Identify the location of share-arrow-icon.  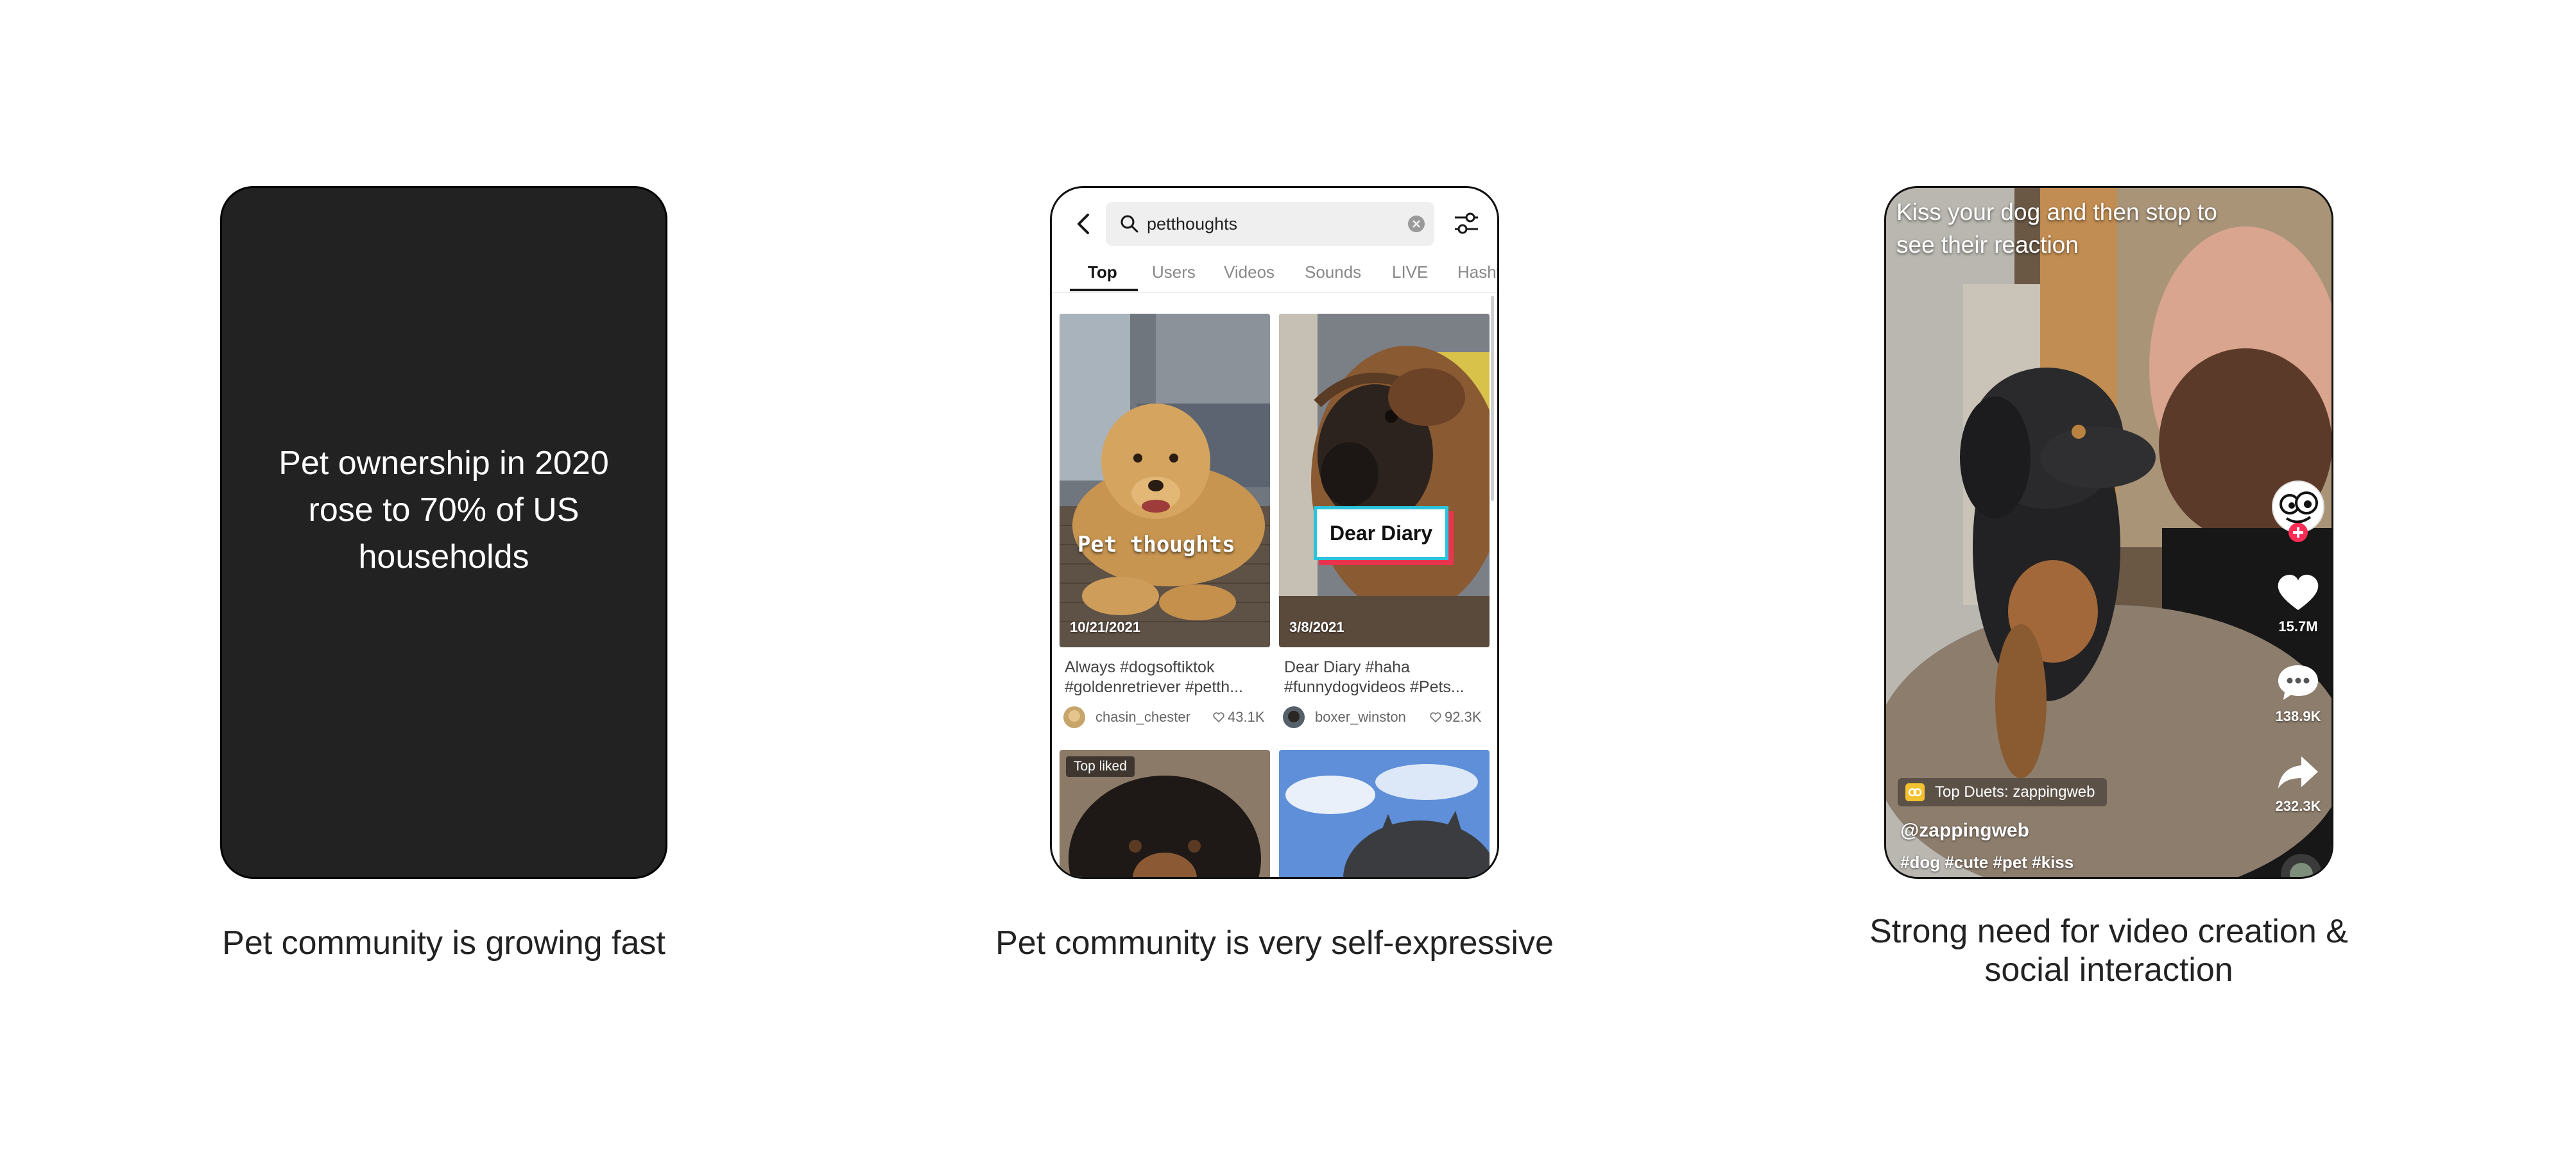
(2298, 772).